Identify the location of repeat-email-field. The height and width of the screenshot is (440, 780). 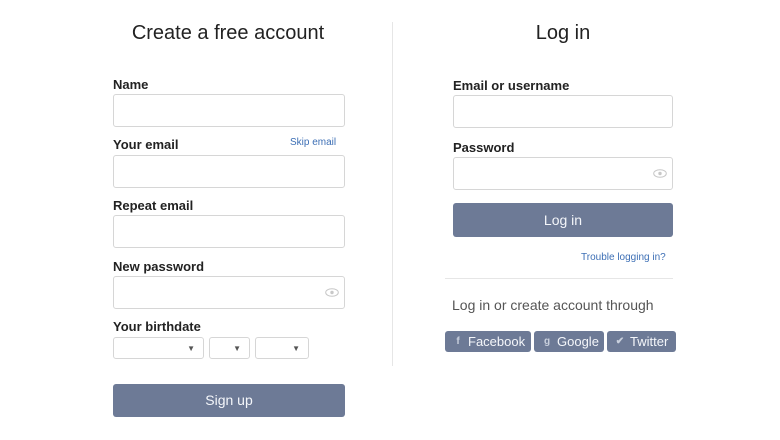
(229, 231).